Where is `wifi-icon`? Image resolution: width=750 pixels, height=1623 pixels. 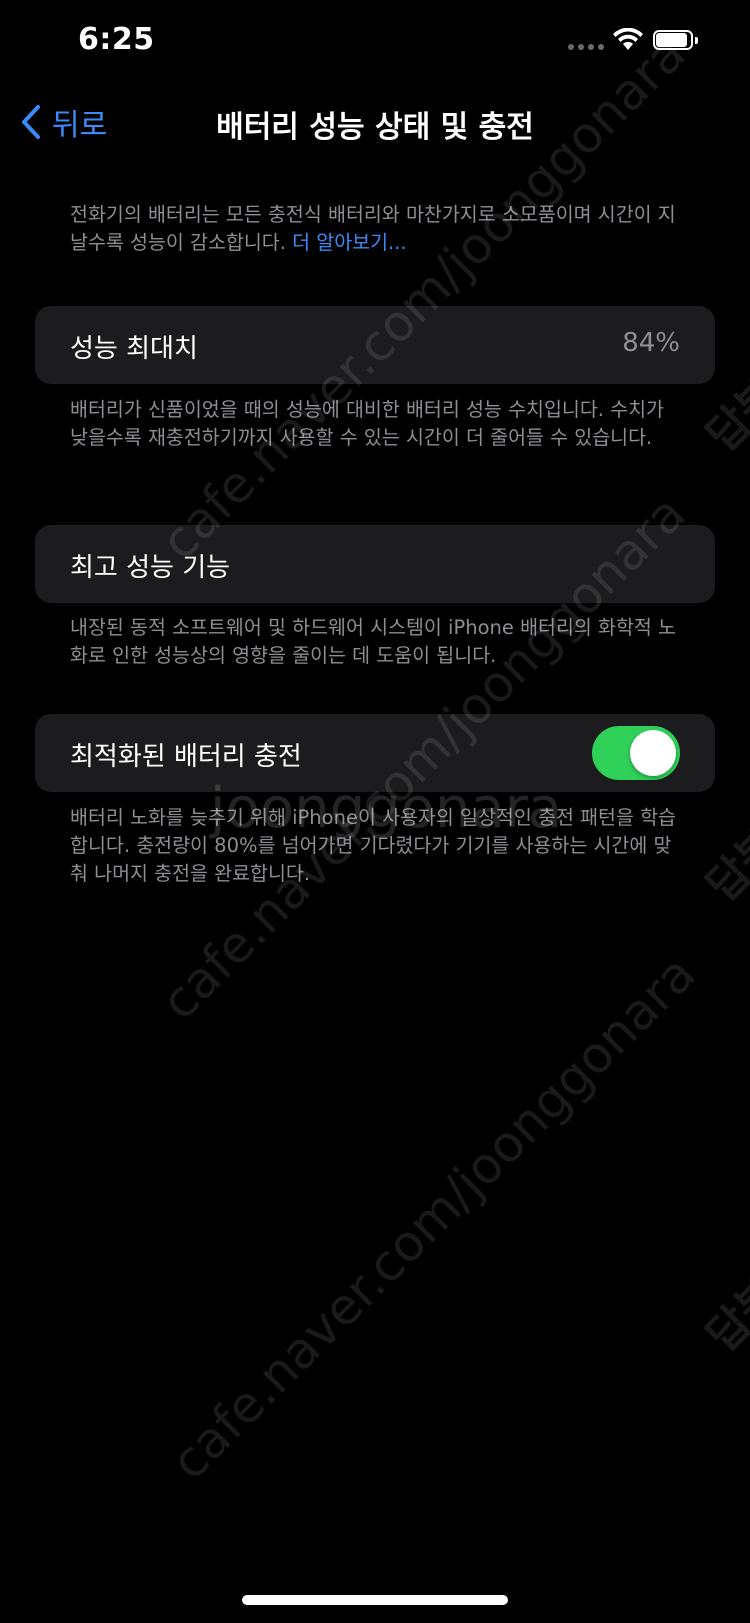
wifi-icon is located at coordinates (628, 39).